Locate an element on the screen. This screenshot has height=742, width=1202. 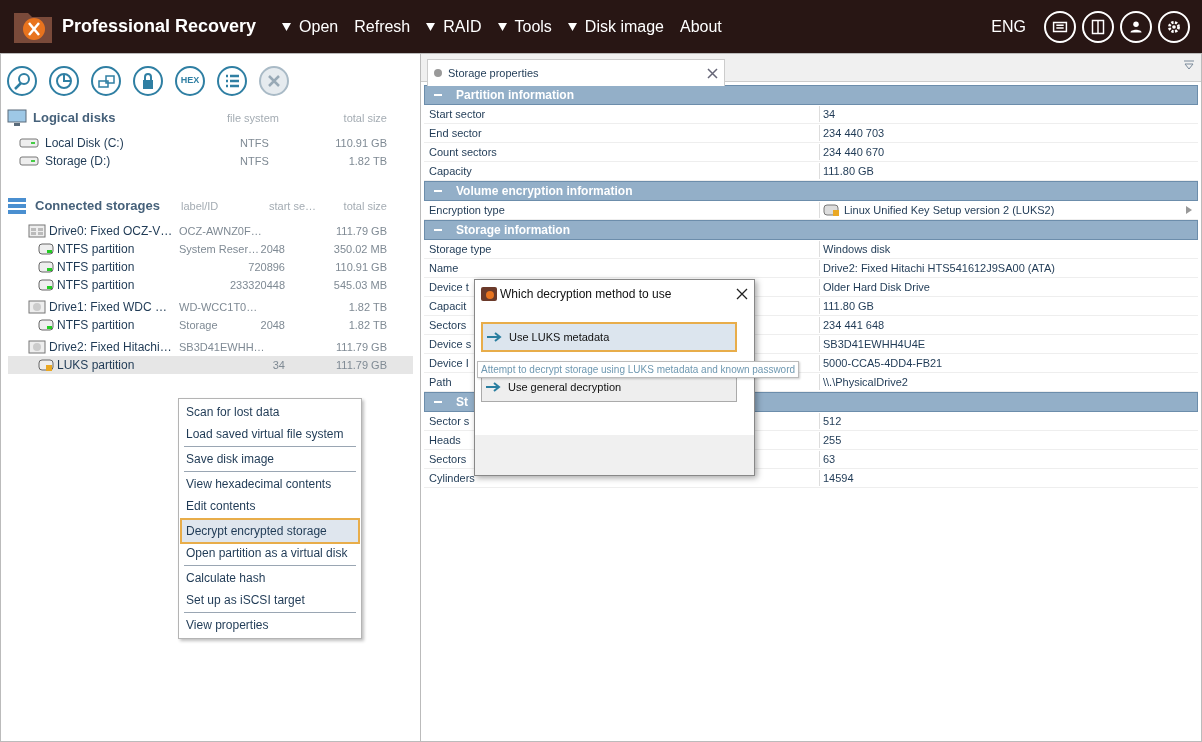
menu-item: Refresh is located at coordinates (382, 26).